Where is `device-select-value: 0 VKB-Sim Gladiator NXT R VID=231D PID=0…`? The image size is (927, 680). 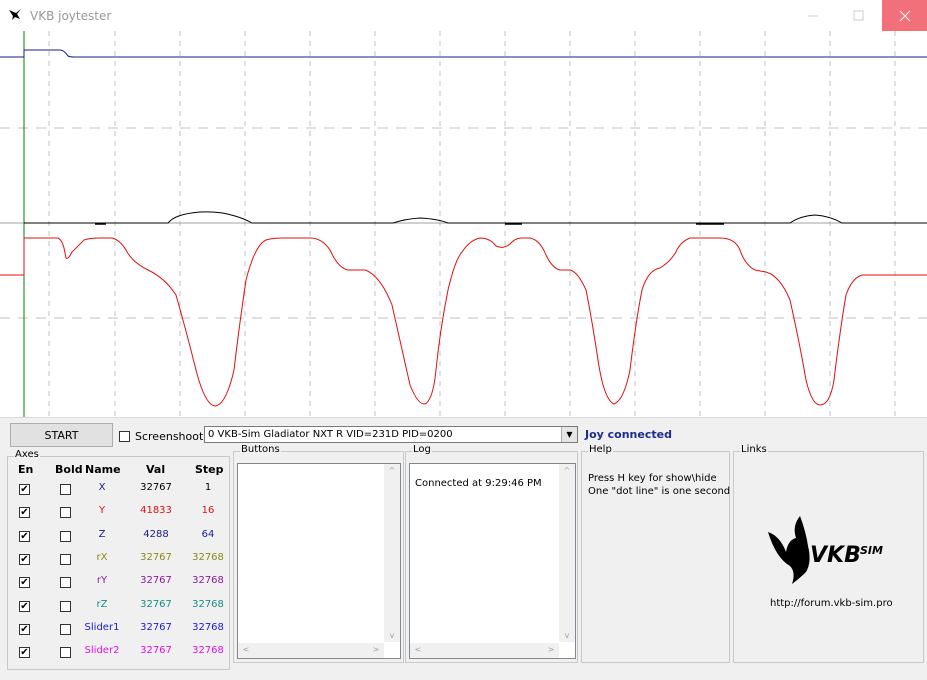 device-select-value: 0 VKB-Sim Gladiator NXT R VID=231D PID=0… is located at coordinates (330, 434).